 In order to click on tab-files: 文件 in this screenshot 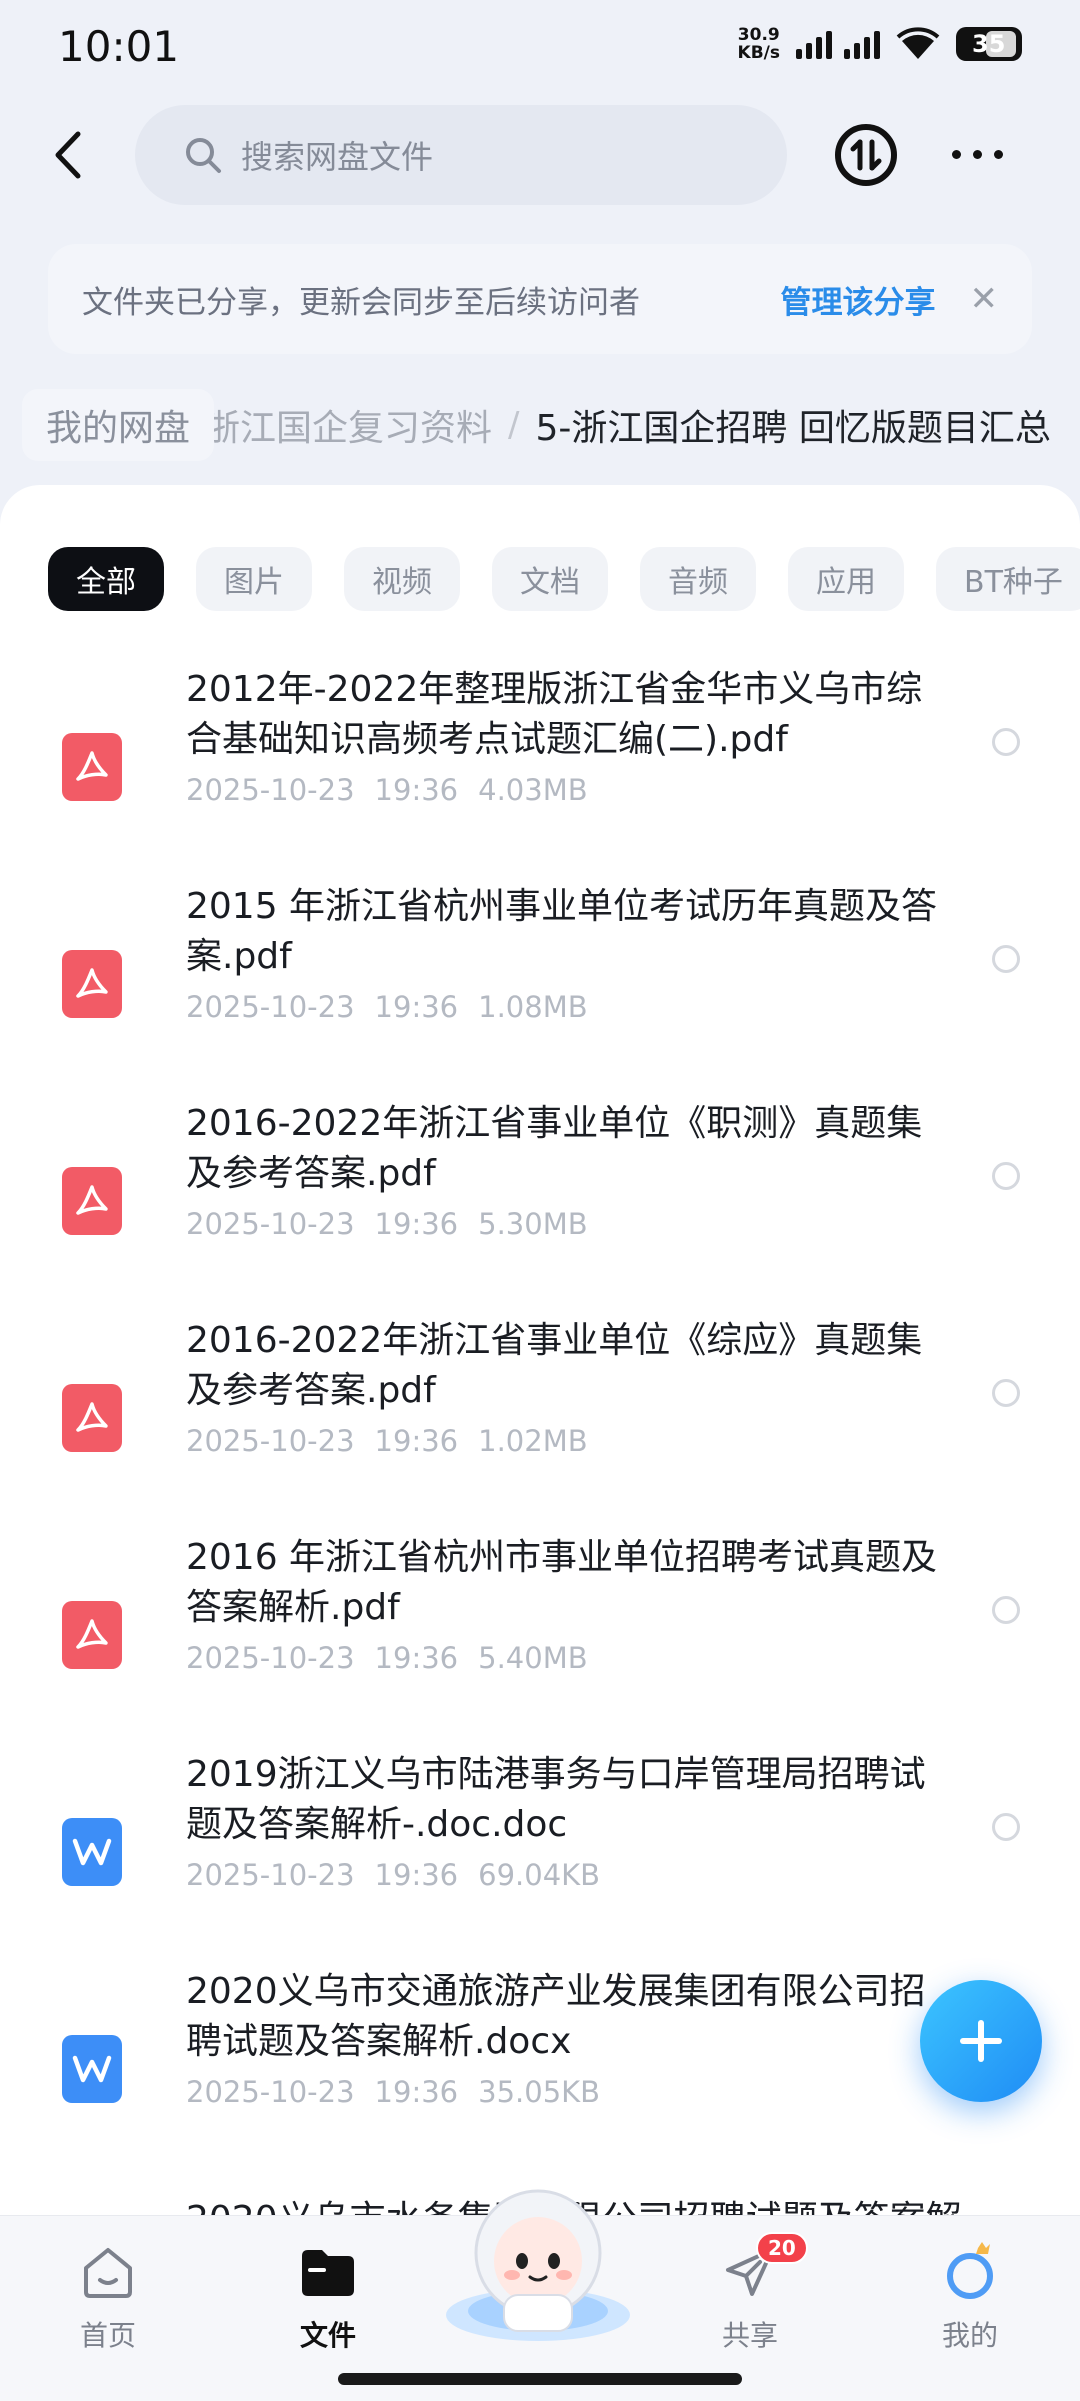, I will do `click(328, 2295)`.